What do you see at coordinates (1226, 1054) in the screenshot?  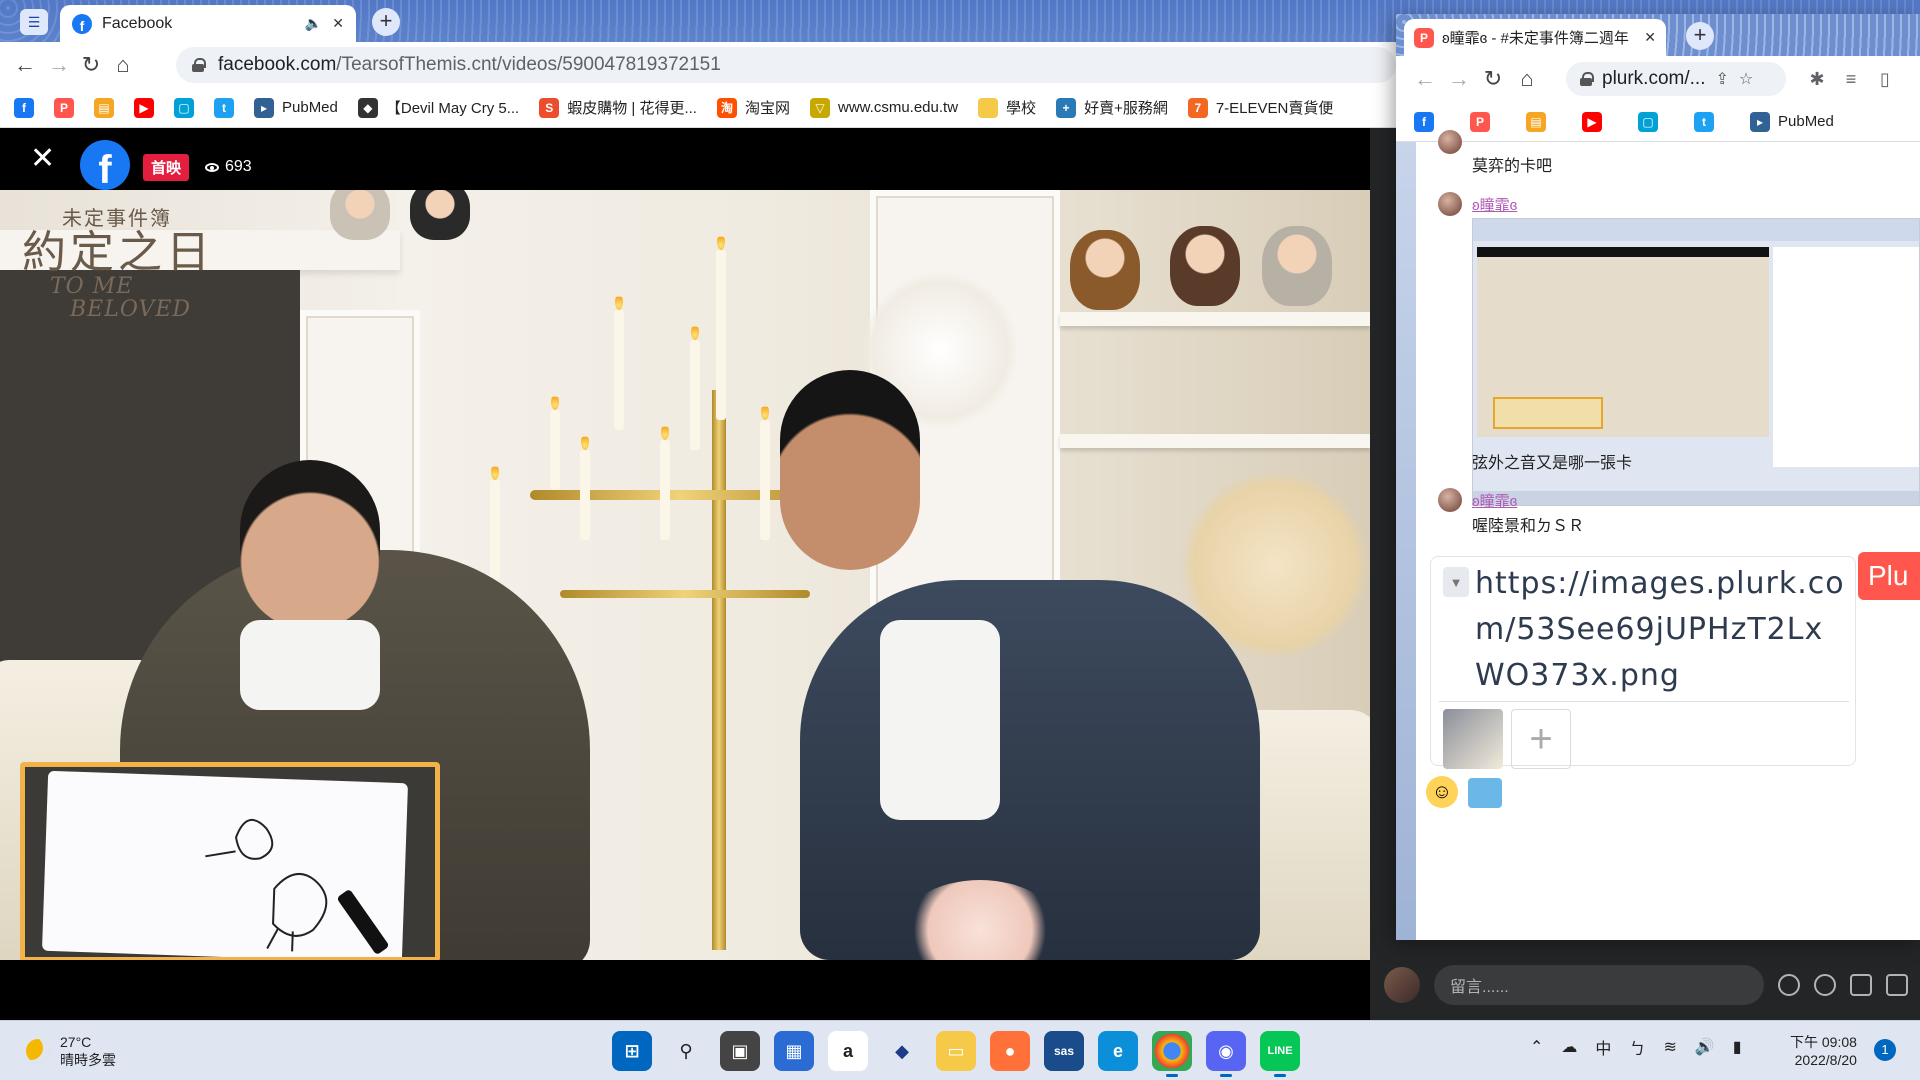 I see `discord-icon: ◉` at bounding box center [1226, 1054].